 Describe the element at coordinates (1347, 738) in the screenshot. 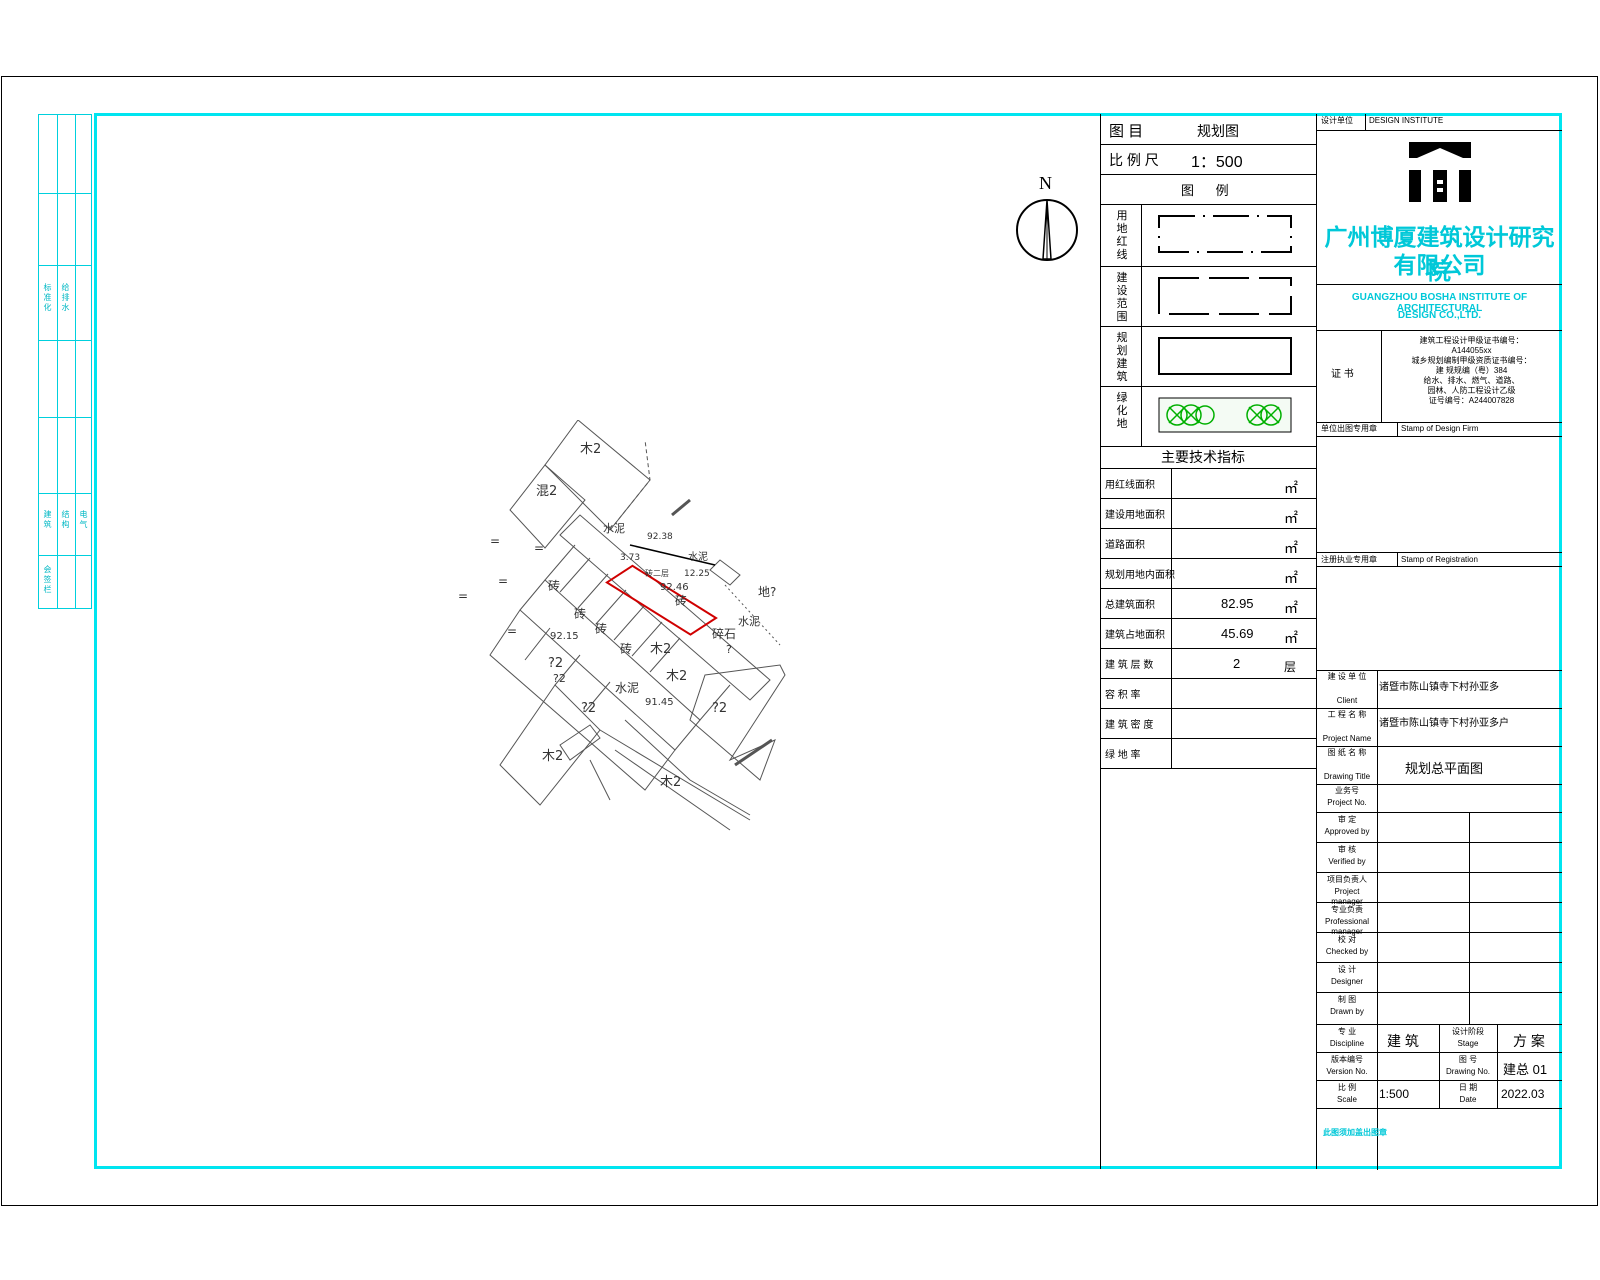

I see `project-label-en: Project Name` at that location.